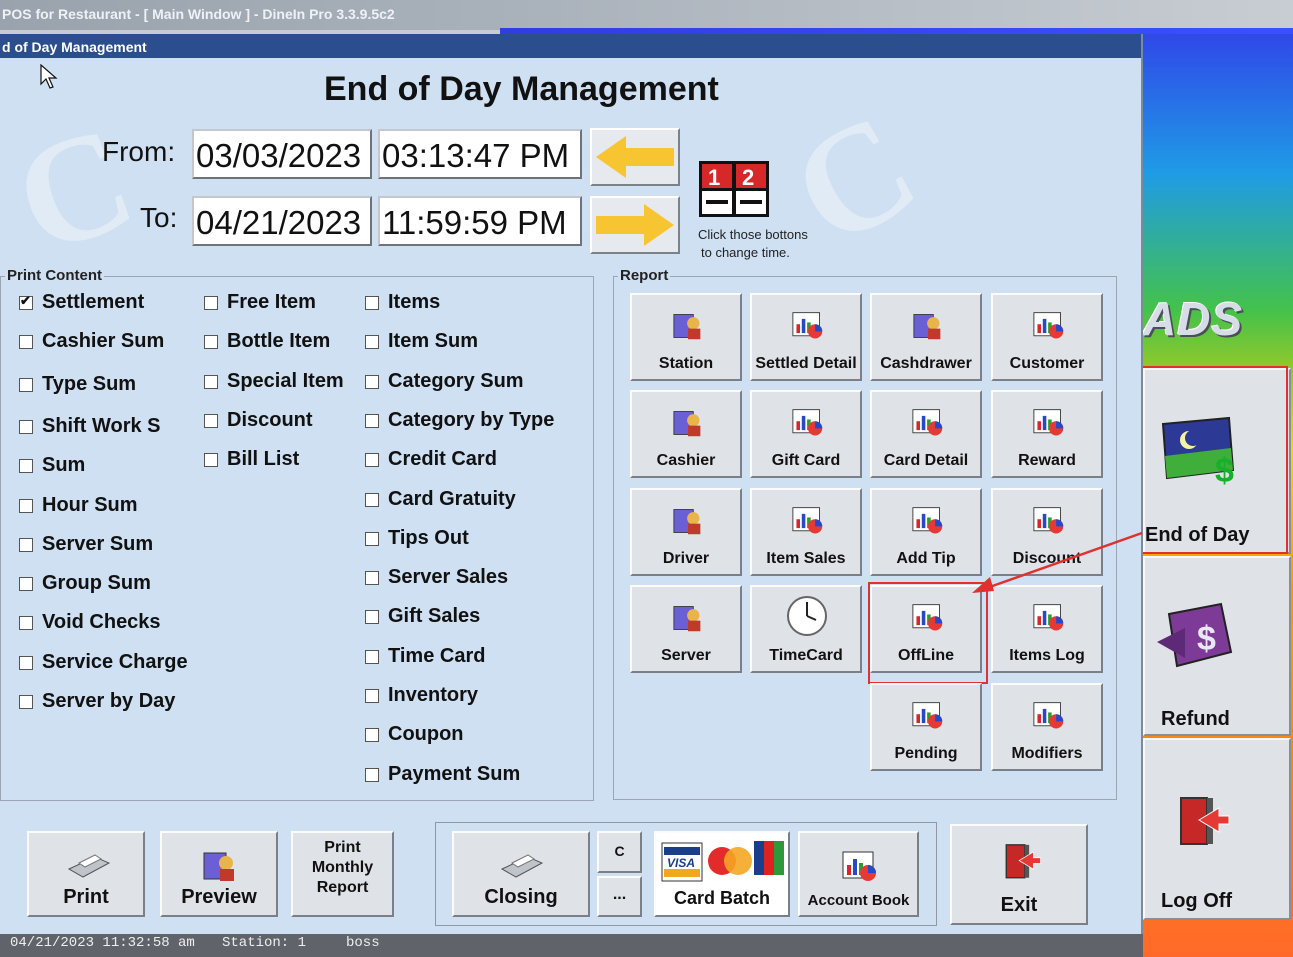 The image size is (1293, 957). What do you see at coordinates (806, 434) in the screenshot?
I see `report-button-gift-card: Gift Card` at bounding box center [806, 434].